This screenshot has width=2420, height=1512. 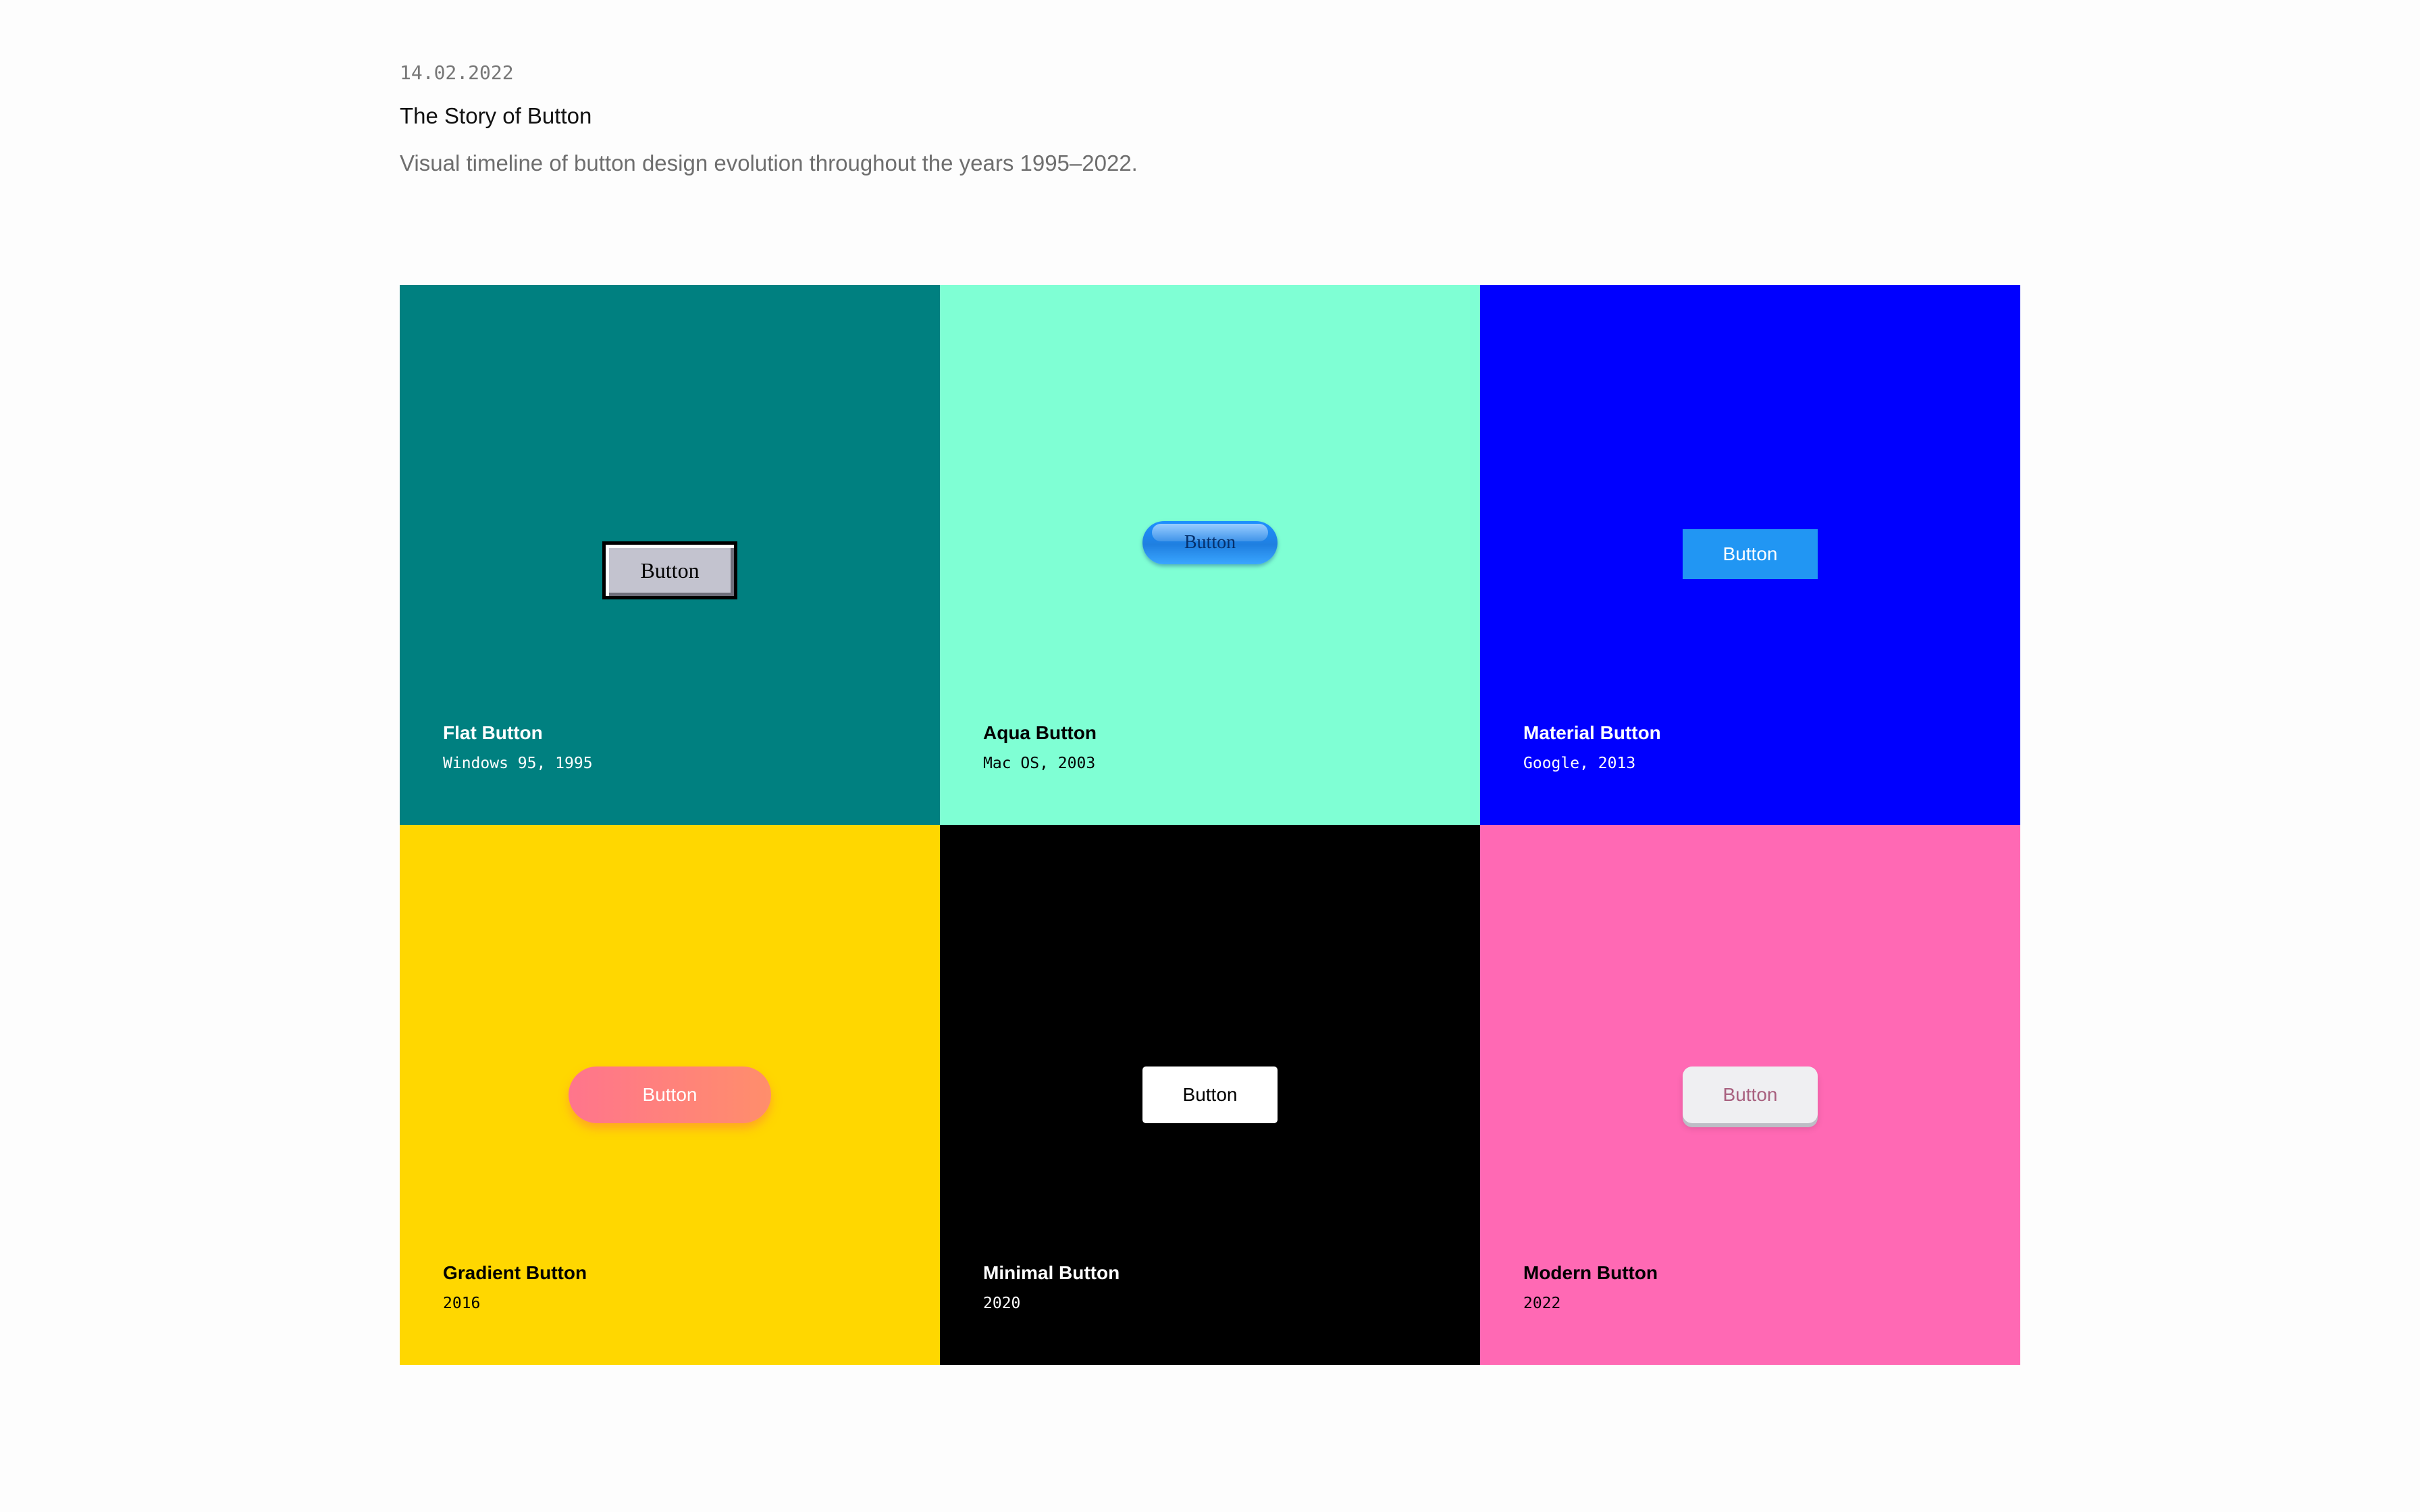 I want to click on card-title: Minimal Button, so click(x=1051, y=1272).